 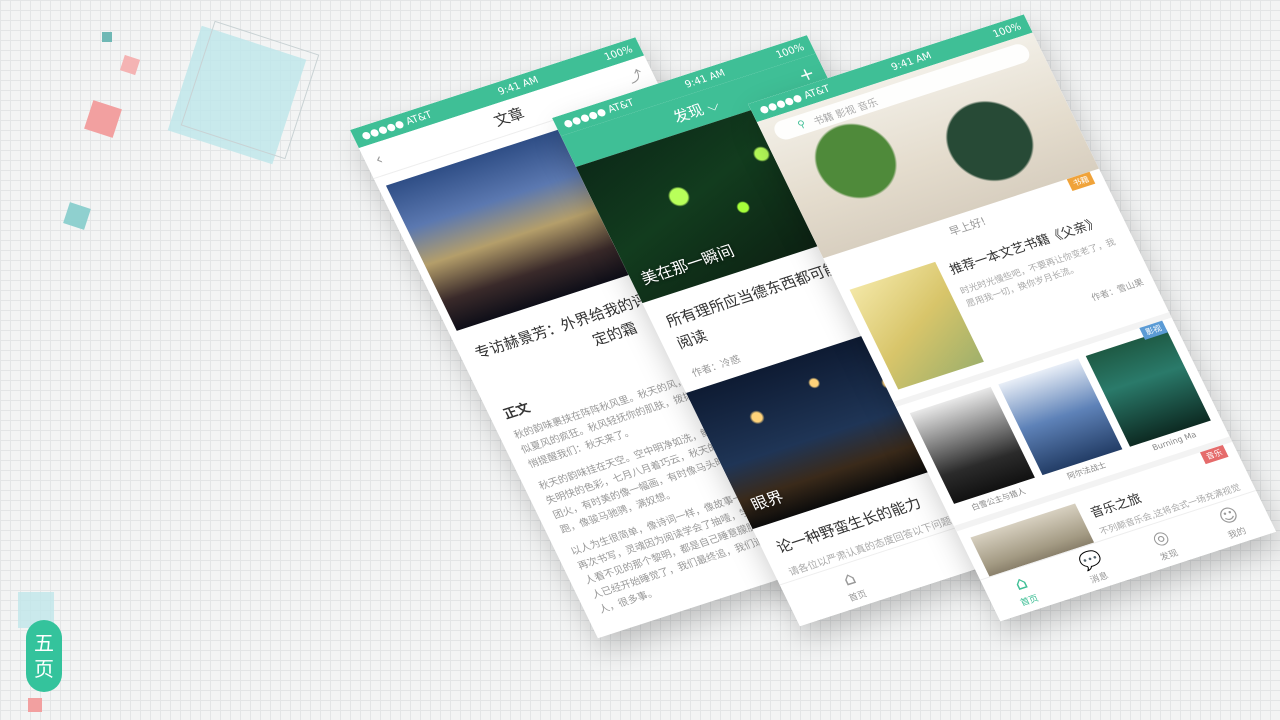 I want to click on feature-overlay-text: 眼界, so click(x=767, y=501).